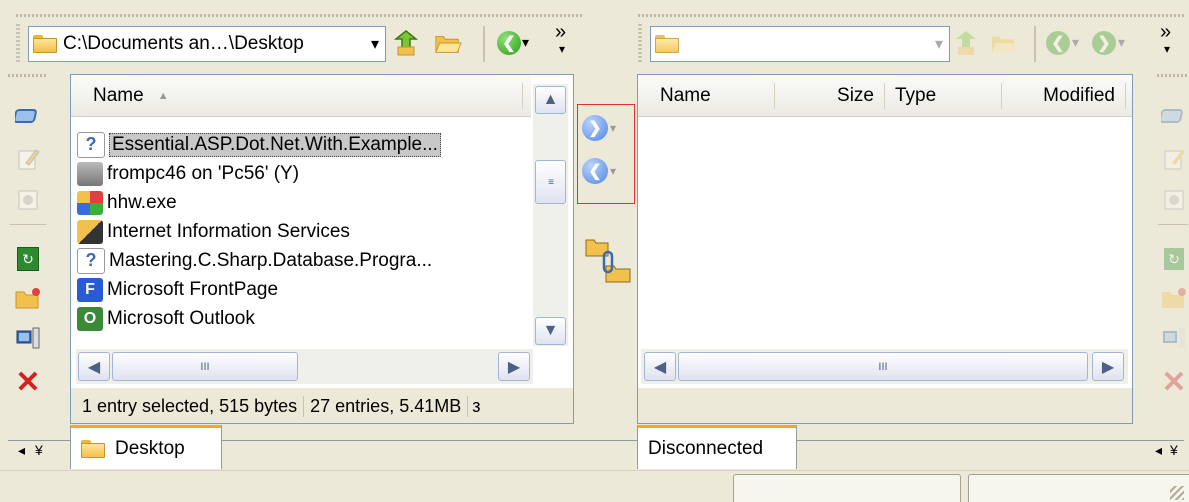 This screenshot has height=502, width=1189. What do you see at coordinates (562, 49) in the screenshot?
I see `left-toolbar-overflow-arrow: ▾` at bounding box center [562, 49].